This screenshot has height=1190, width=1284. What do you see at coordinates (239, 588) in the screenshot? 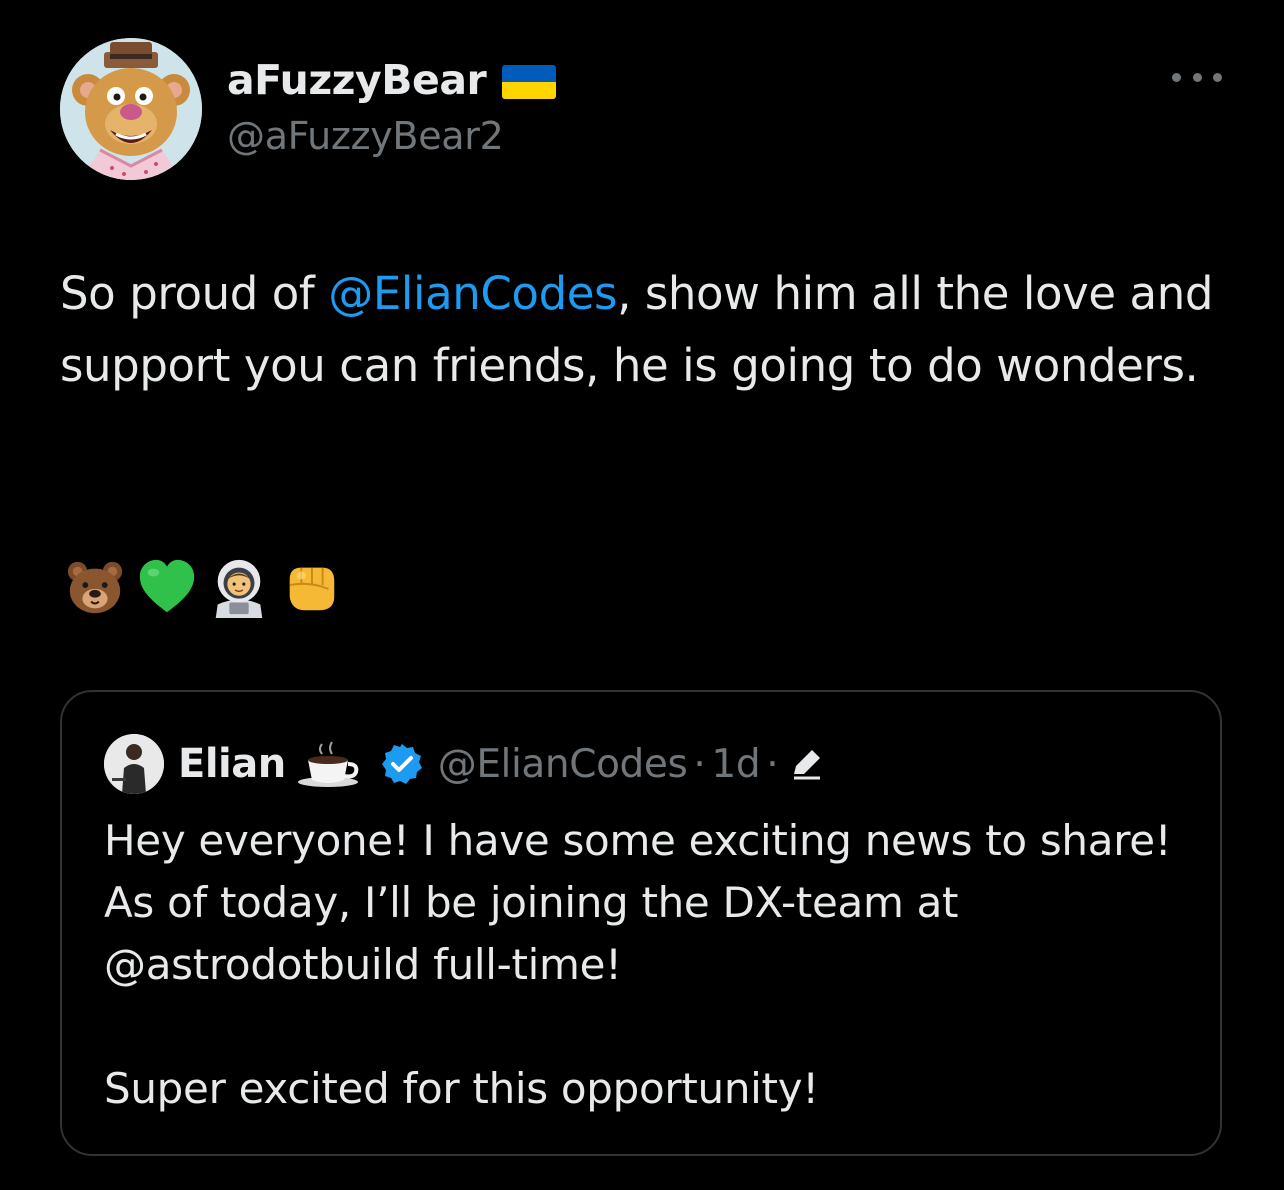
I see `astronaut-emoji` at bounding box center [239, 588].